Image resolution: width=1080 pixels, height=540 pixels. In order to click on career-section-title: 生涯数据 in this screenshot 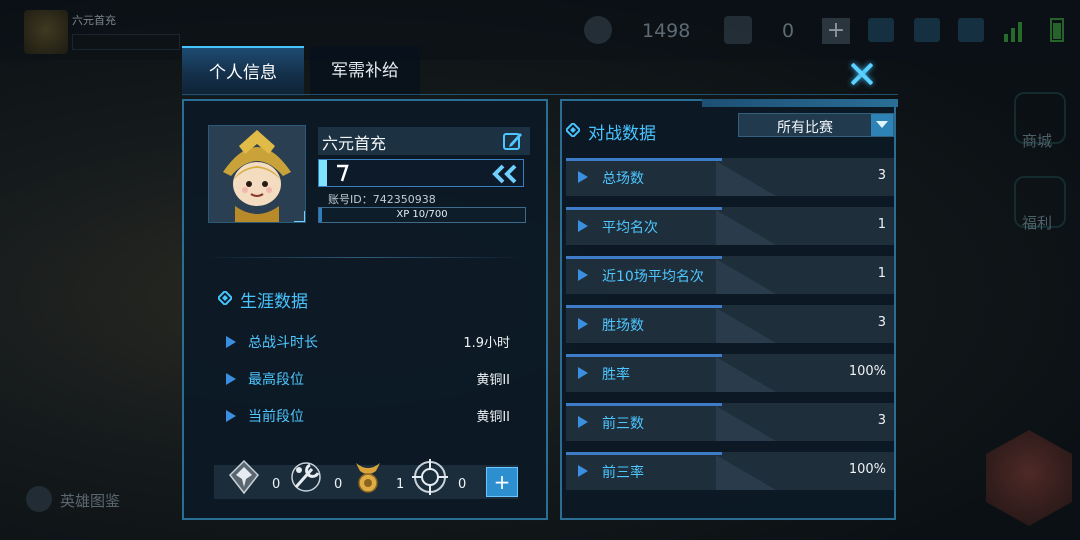, I will do `click(274, 302)`.